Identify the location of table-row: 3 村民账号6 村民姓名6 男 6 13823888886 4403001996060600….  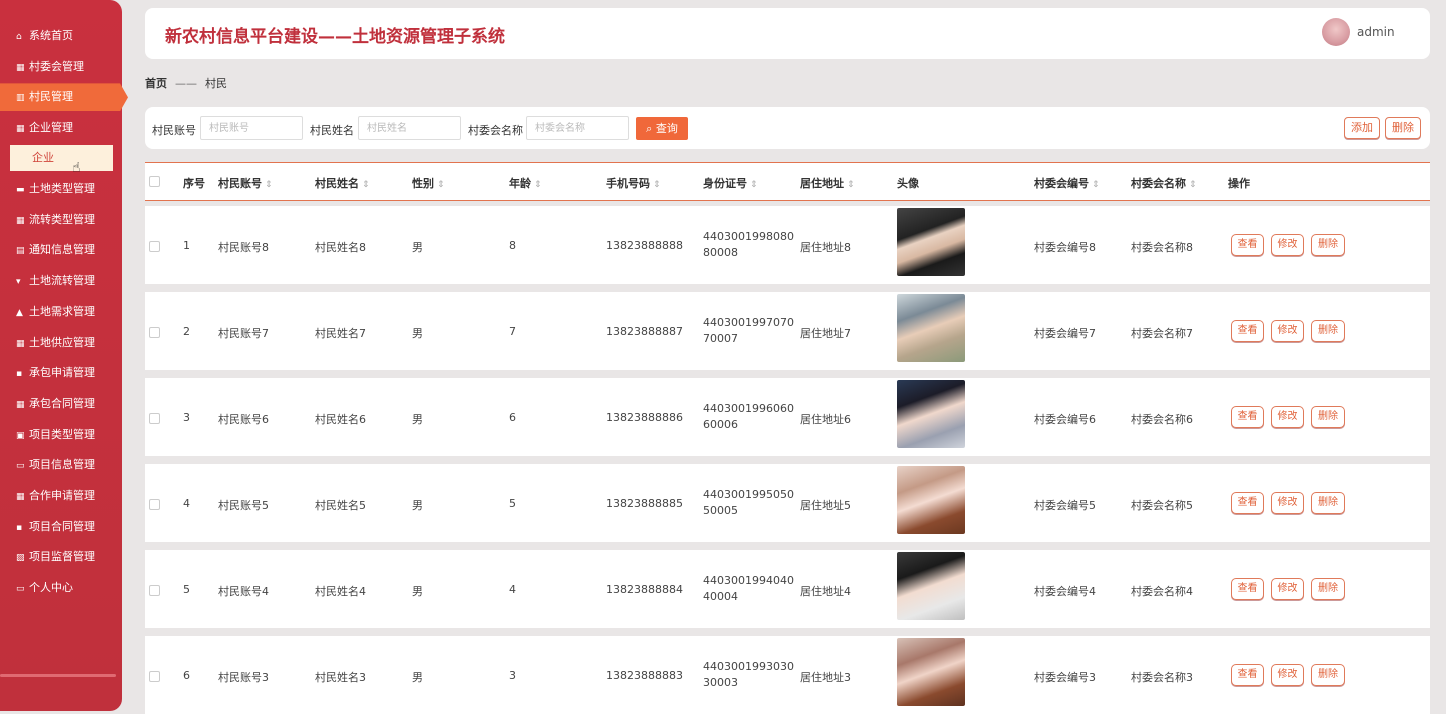
(787, 417).